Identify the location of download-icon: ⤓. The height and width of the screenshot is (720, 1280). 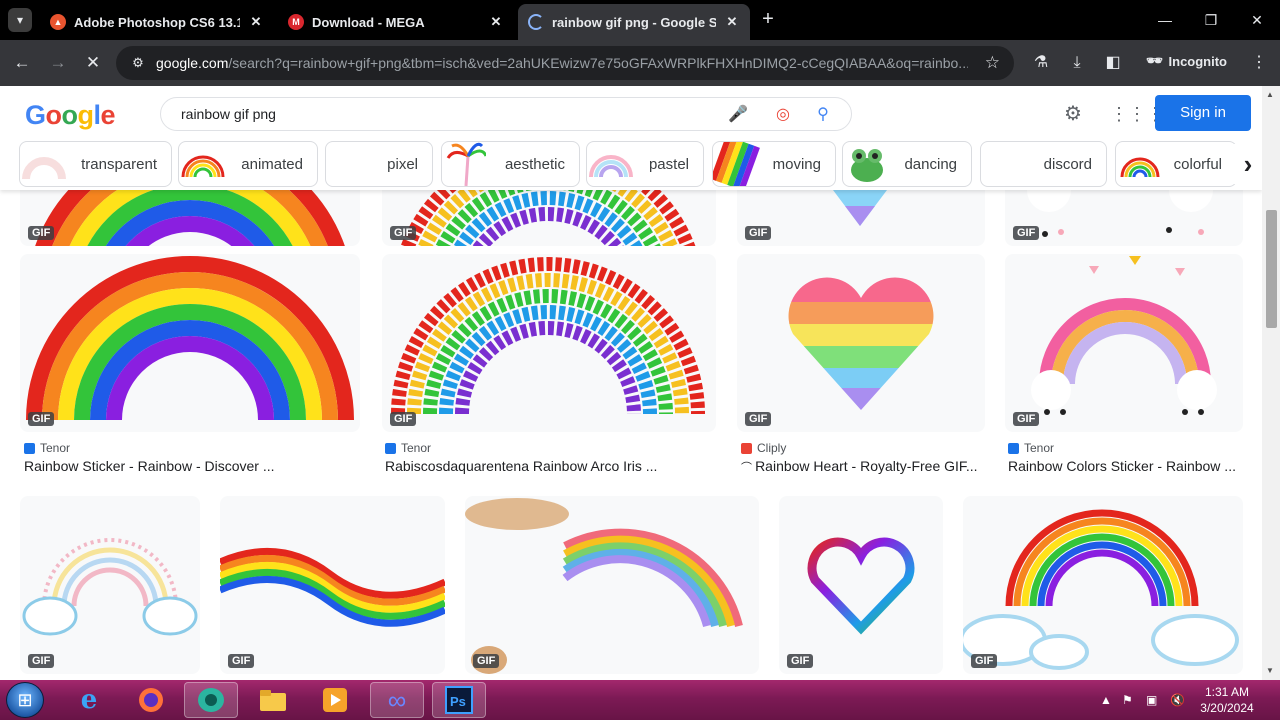
(1077, 63).